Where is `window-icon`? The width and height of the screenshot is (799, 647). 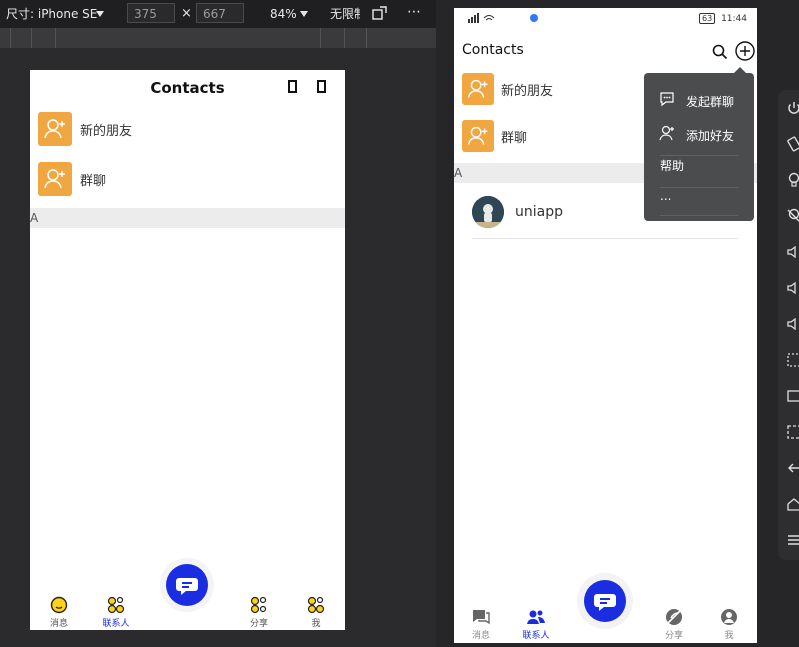
window-icon is located at coordinates (792, 396).